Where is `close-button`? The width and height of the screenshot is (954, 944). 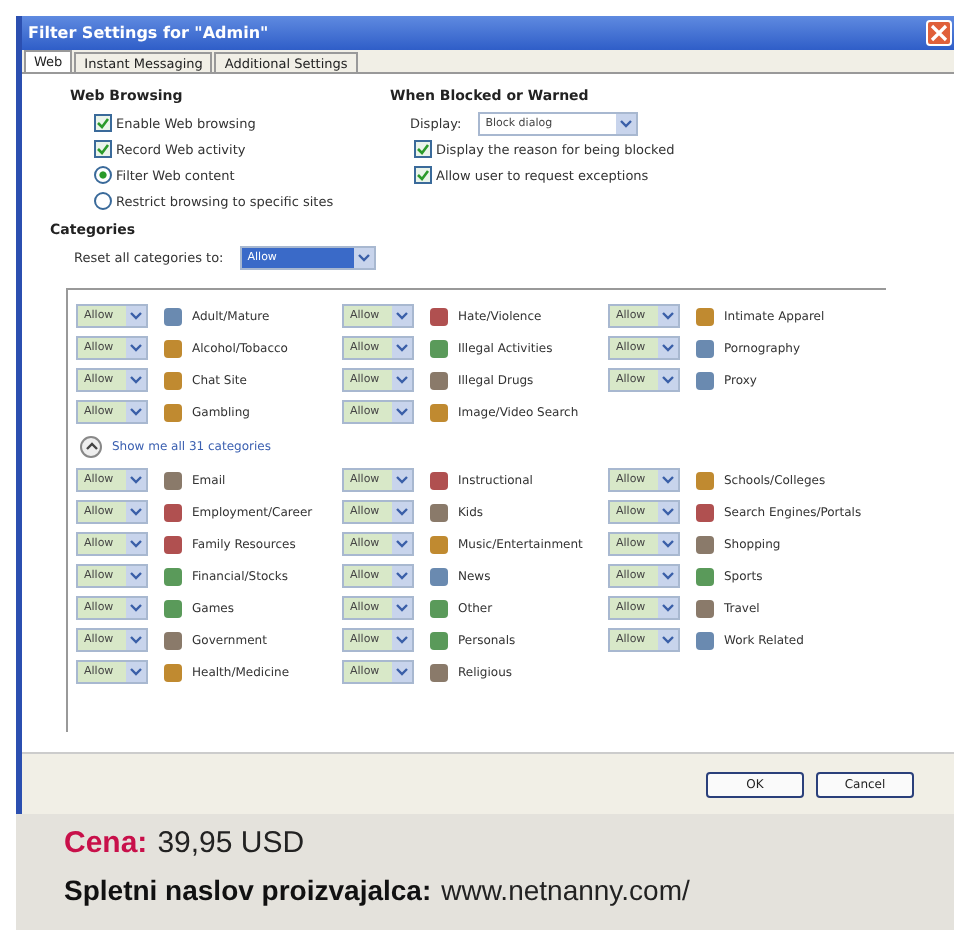 close-button is located at coordinates (939, 33).